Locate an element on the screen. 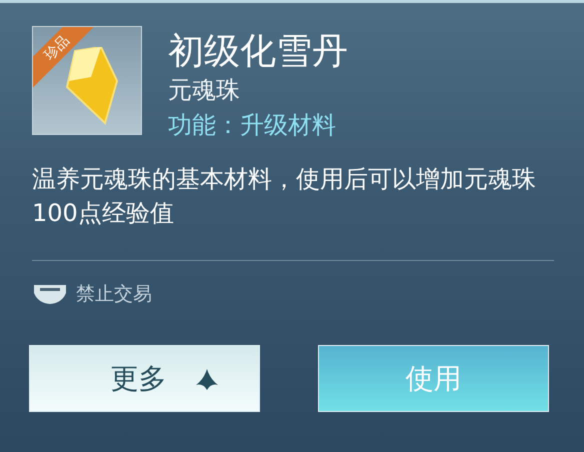  item-function: 功能：升级材料 is located at coordinates (252, 125).